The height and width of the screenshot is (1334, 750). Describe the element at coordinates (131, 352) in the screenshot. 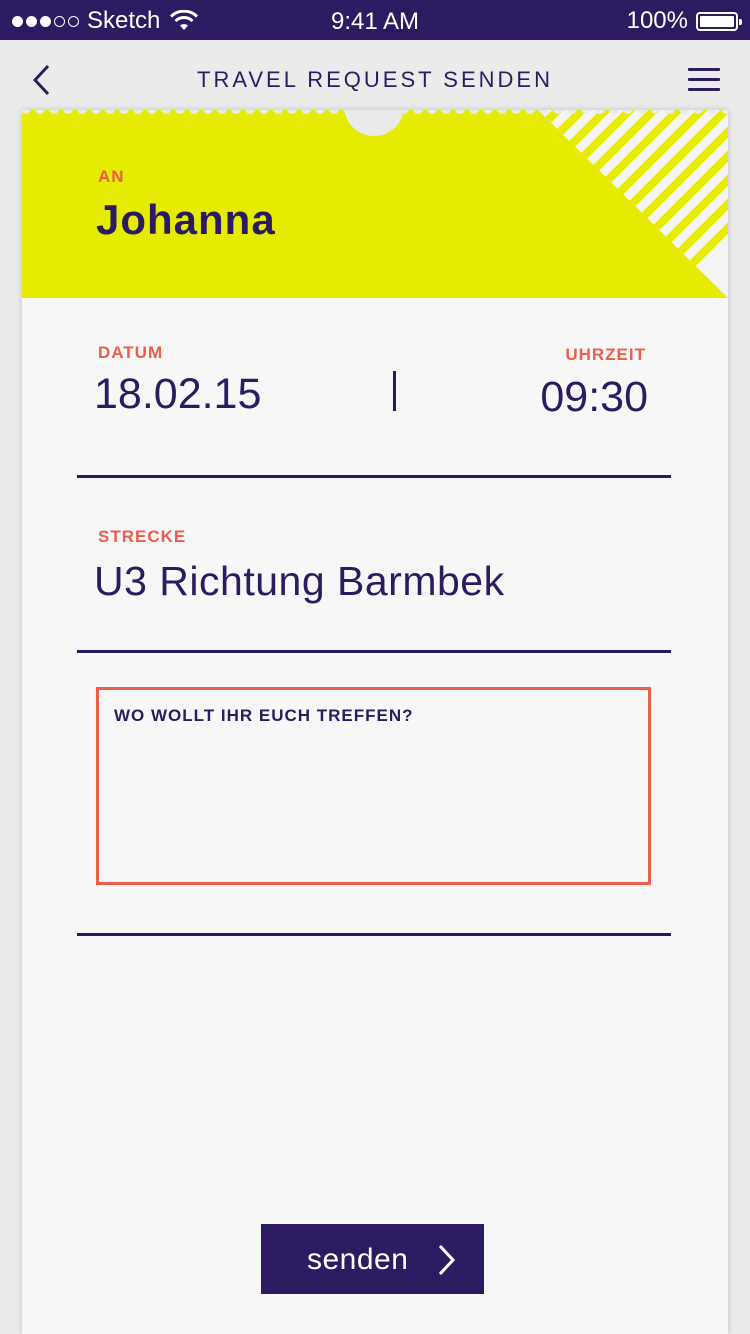

I see `date-label: DATUM` at that location.